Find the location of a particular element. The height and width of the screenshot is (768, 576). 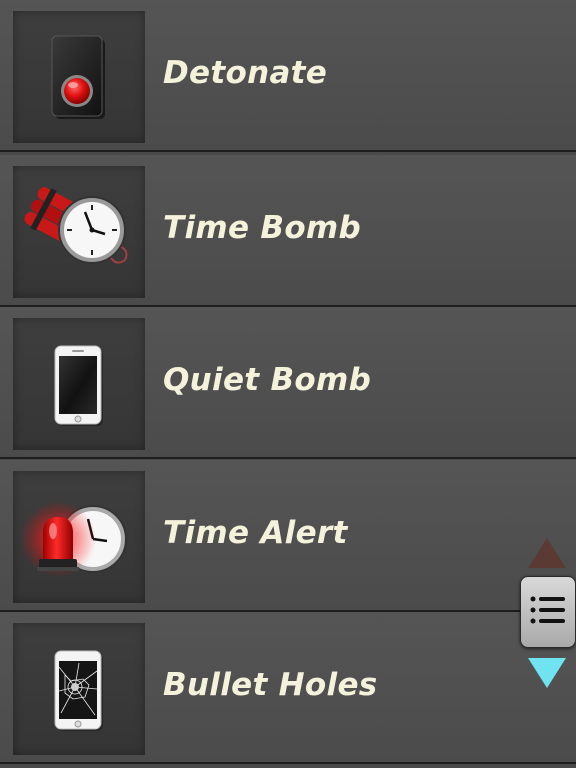

list-item-label: Time Bomb is located at coordinates (262, 228).